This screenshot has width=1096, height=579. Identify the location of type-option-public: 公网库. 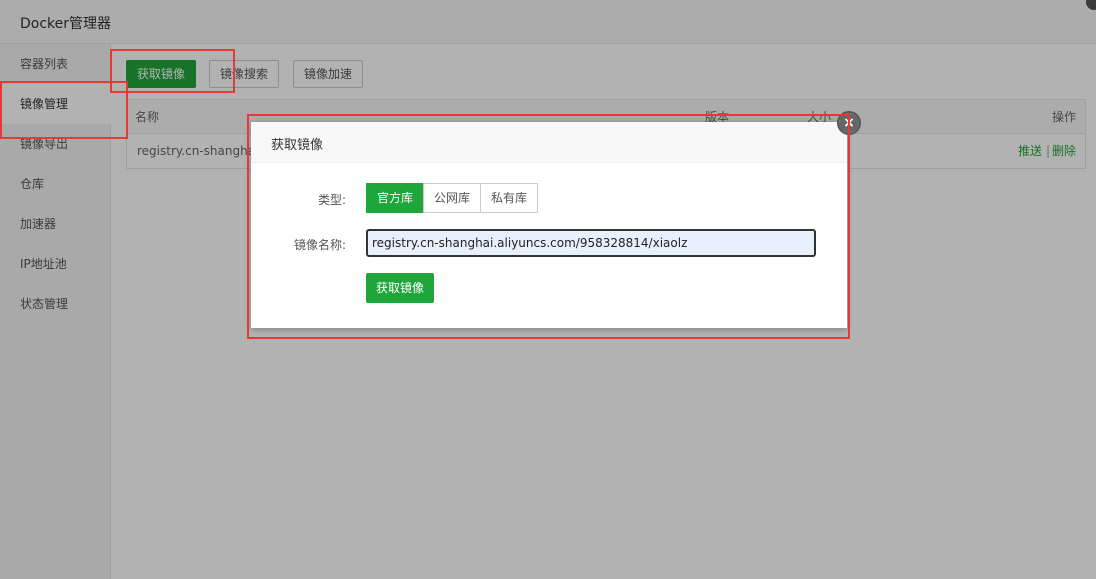
(452, 198).